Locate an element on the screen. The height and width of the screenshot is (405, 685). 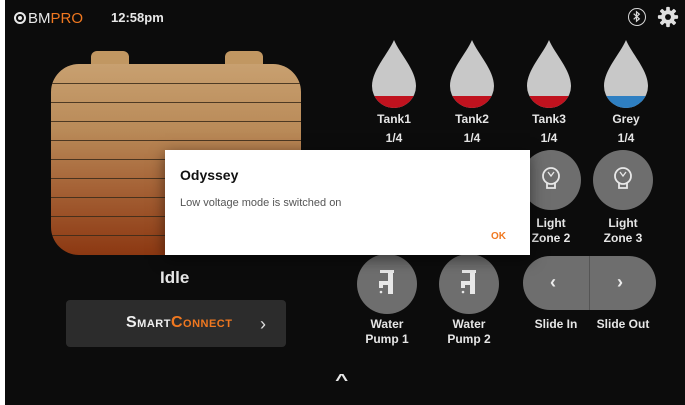
light-zone-3-label: Light Zone 3 is located at coordinates (623, 230).